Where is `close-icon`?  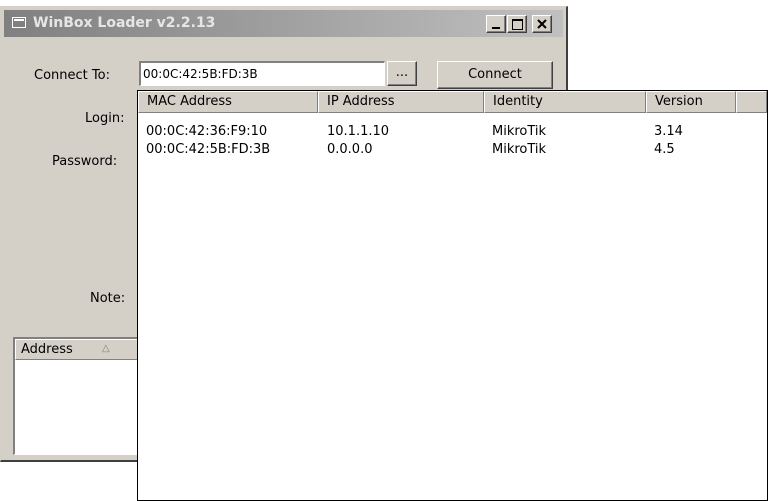 close-icon is located at coordinates (542, 24).